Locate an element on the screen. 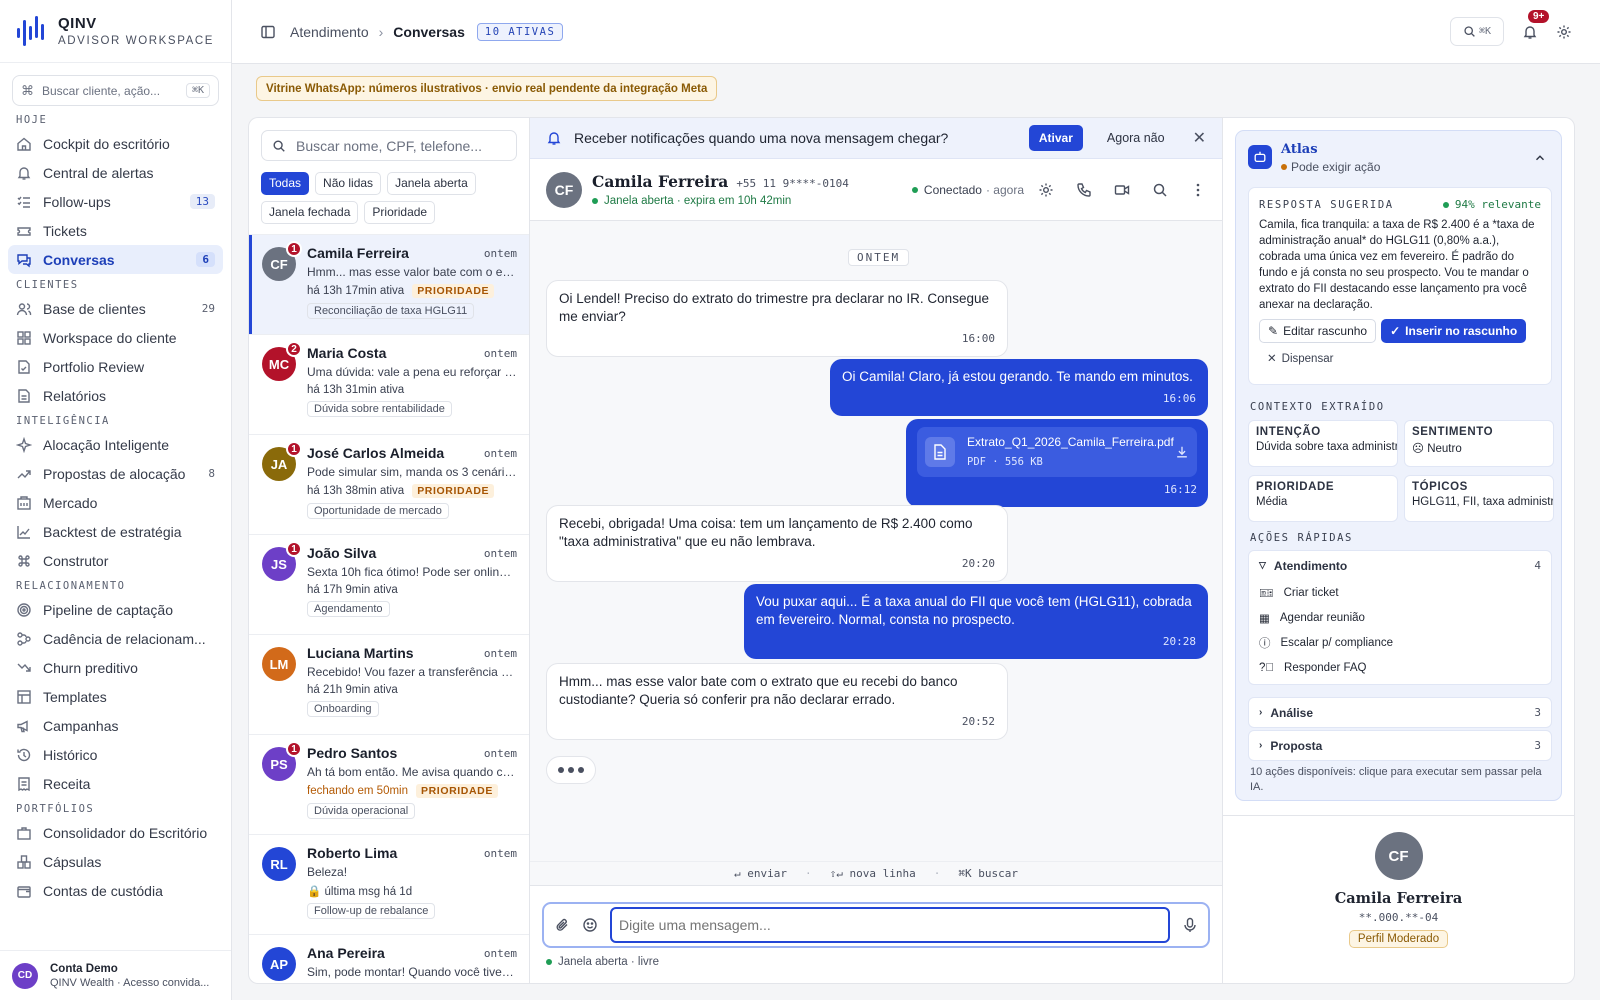 The height and width of the screenshot is (1000, 1600). window-expiry: Janela aberta · expira em 10h 42min is located at coordinates (698, 201).